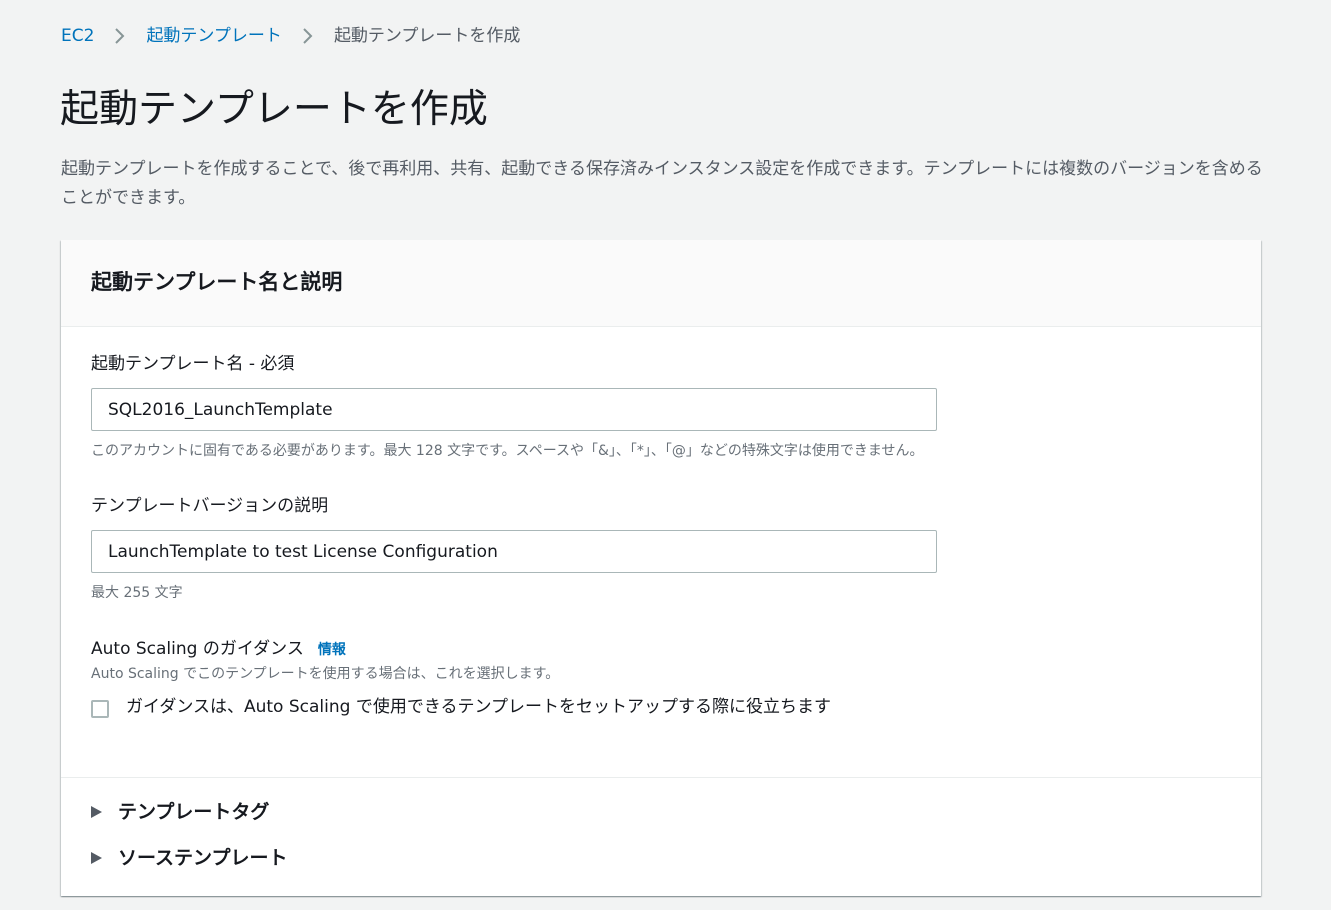 This screenshot has height=910, width=1331. What do you see at coordinates (325, 674) in the screenshot?
I see `autoscaling-guidance-hint: Auto Scaling でこのテンプレートを使用する場合は、これを選択します。` at bounding box center [325, 674].